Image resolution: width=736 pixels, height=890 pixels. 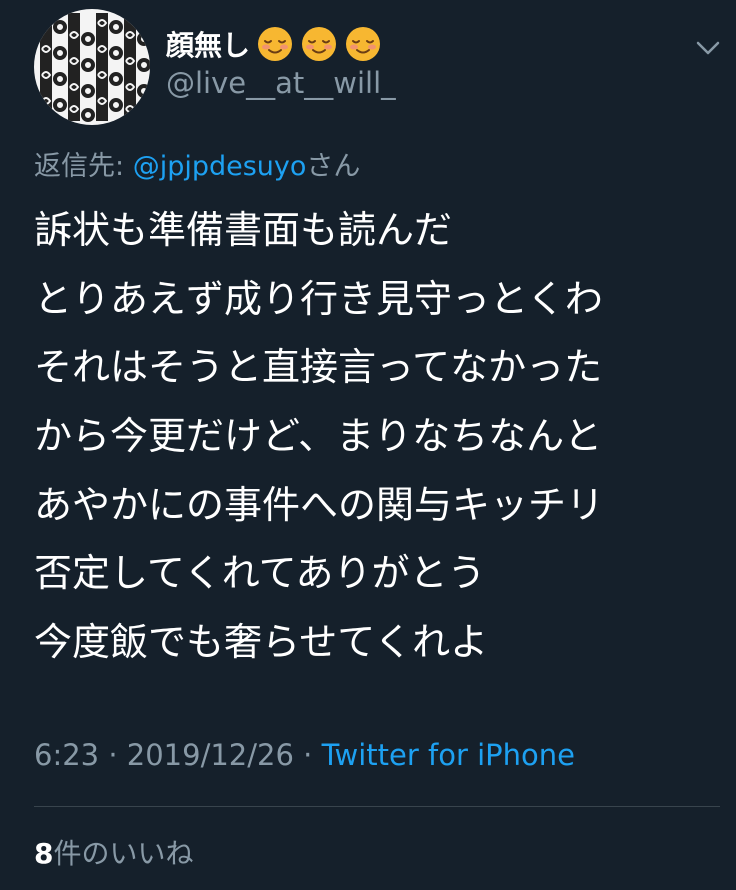 What do you see at coordinates (243, 230) in the screenshot?
I see `tweet-text-line: 訴状も準備書面も読んだ` at bounding box center [243, 230].